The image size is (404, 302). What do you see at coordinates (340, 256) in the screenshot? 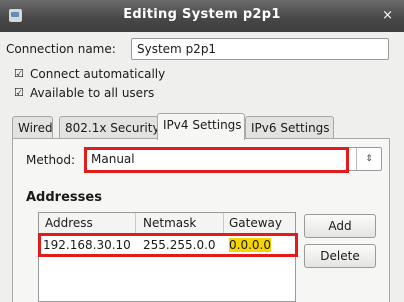
I see `delete-address-button: Delete` at bounding box center [340, 256].